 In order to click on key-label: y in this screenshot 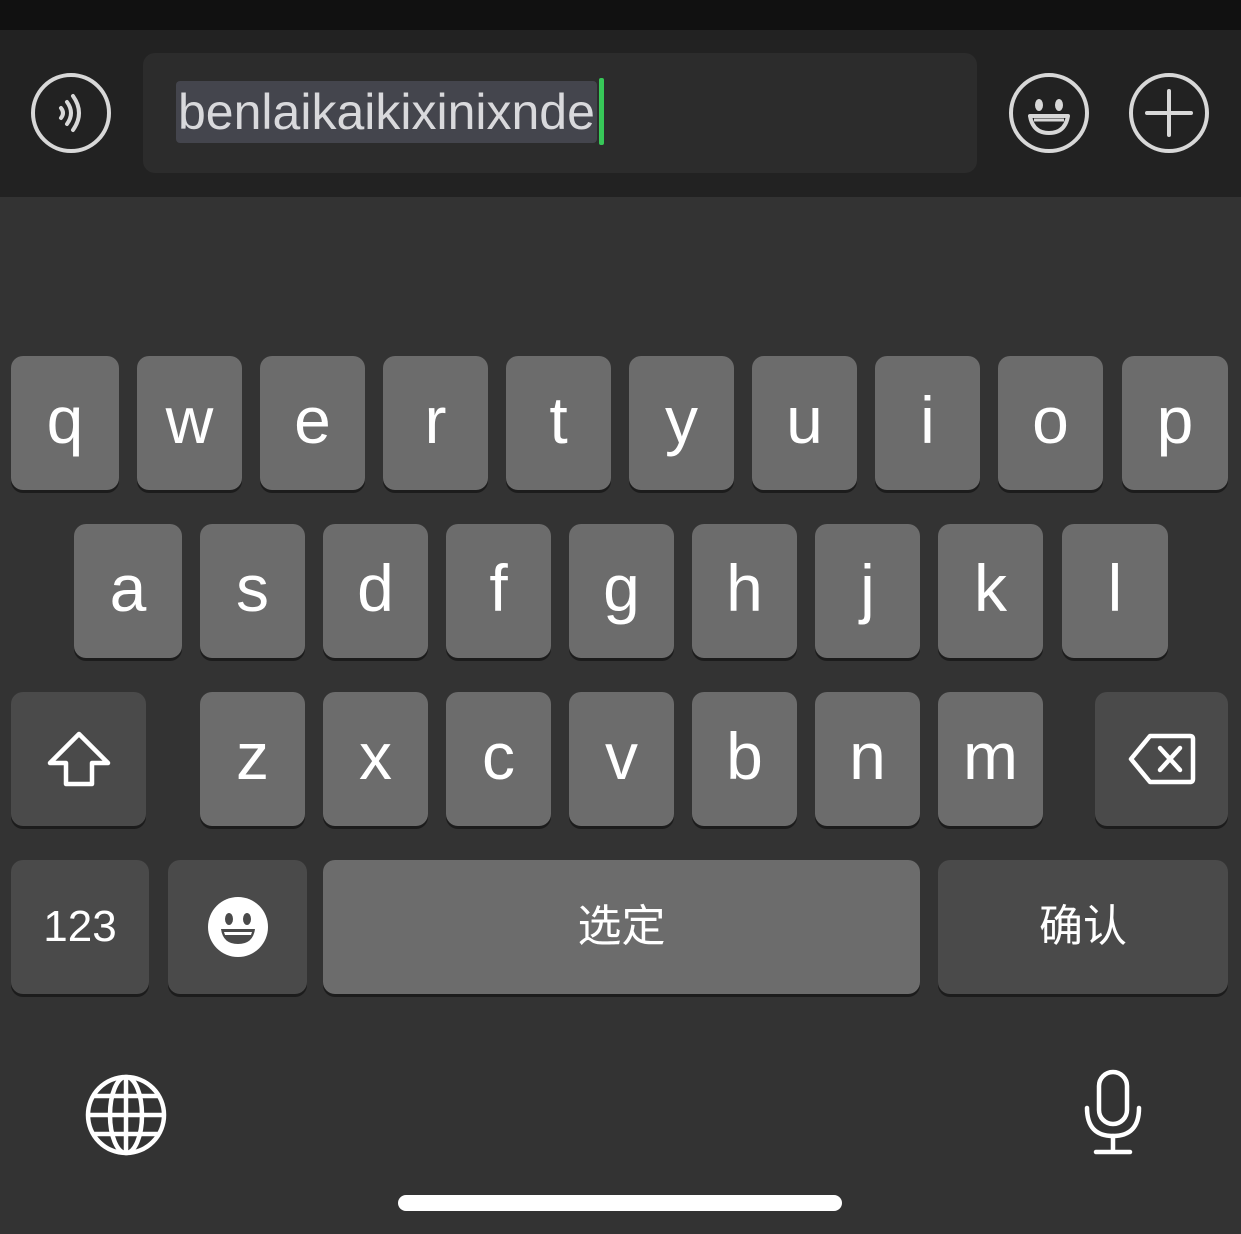, I will do `click(681, 420)`.